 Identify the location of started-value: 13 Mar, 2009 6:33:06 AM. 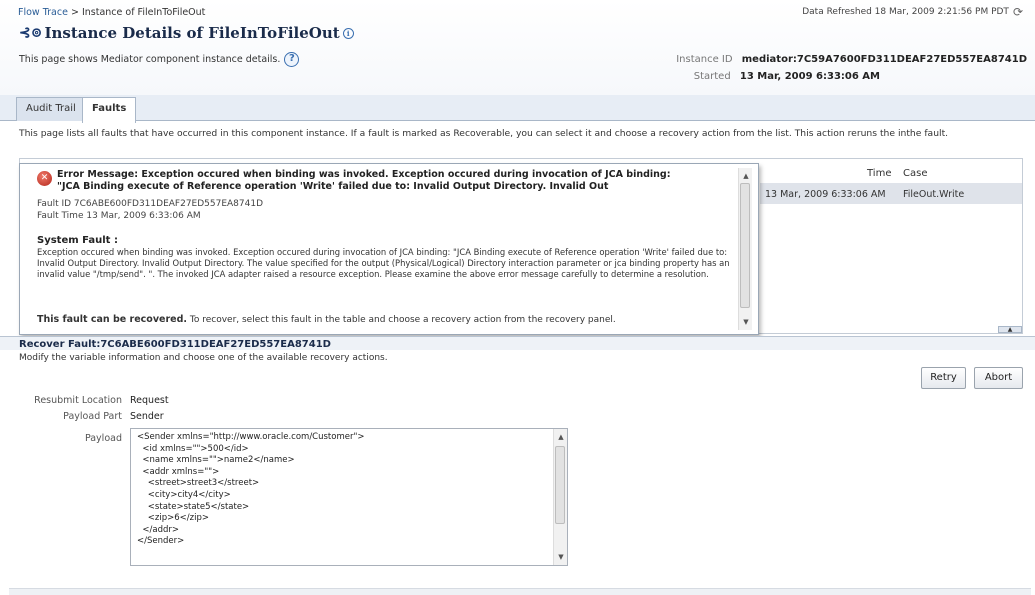
(809, 76).